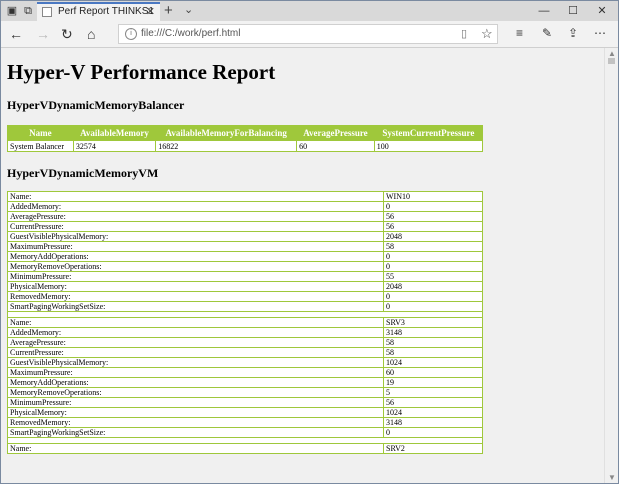  Describe the element at coordinates (487, 34) in the screenshot. I see `favorite-star-icon: ☆` at that location.